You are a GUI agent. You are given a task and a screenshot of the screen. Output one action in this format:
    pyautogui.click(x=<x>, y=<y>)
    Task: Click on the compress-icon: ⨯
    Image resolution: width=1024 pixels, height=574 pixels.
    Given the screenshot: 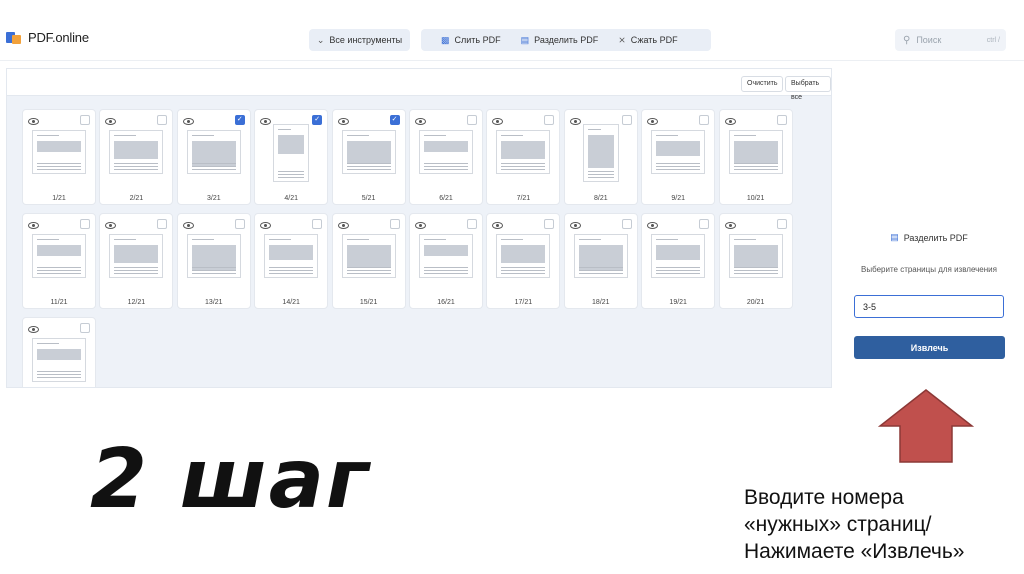 What is the action you would take?
    pyautogui.click(x=622, y=39)
    